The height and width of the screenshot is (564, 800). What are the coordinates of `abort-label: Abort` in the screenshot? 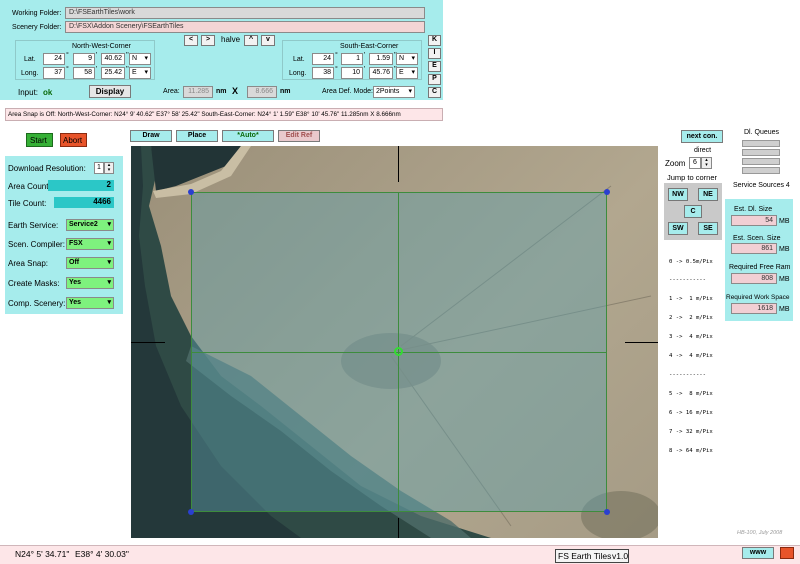 It's located at (73, 140).